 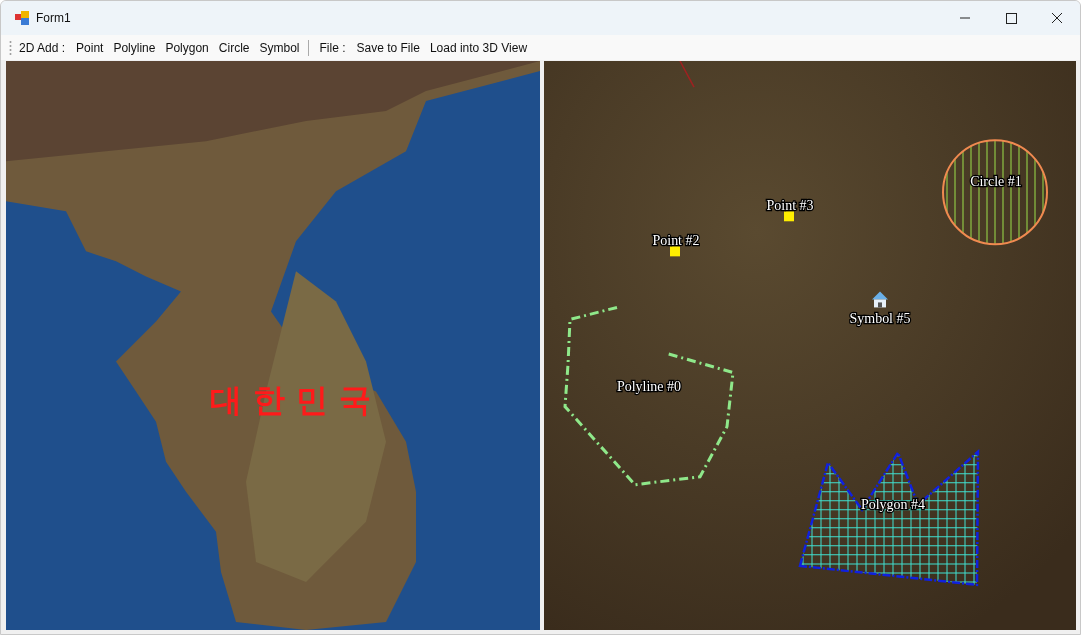 I want to click on grip-icon, so click(x=10, y=47).